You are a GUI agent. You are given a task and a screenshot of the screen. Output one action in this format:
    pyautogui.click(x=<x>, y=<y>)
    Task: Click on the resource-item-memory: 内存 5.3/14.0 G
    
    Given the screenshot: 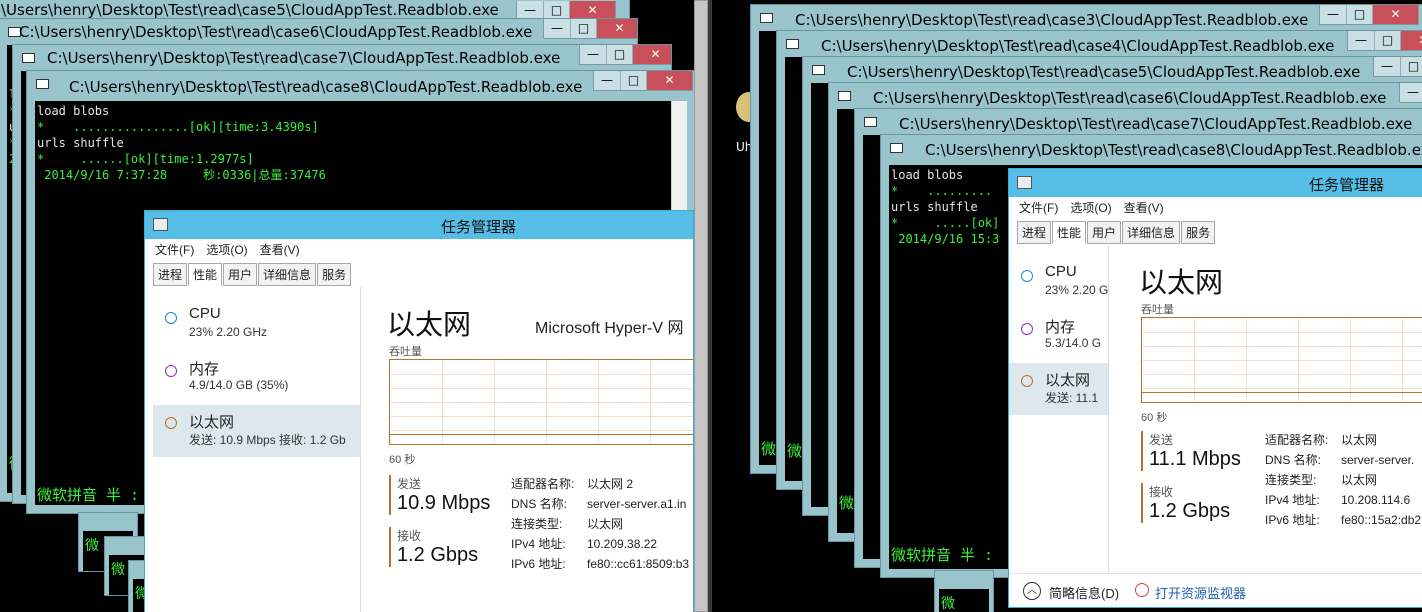 What is the action you would take?
    pyautogui.click(x=1058, y=338)
    